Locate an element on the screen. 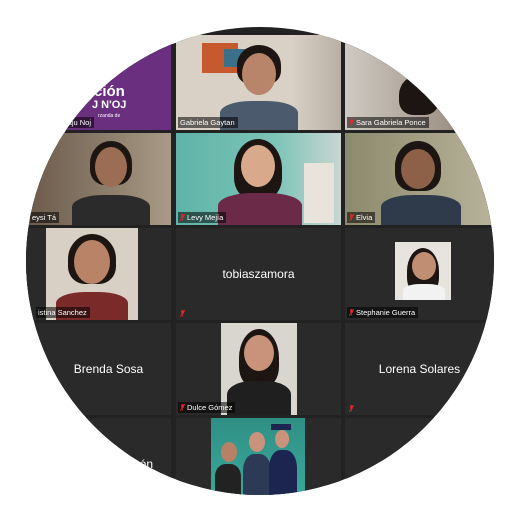  participant-video is located at coordinates (258, 82).